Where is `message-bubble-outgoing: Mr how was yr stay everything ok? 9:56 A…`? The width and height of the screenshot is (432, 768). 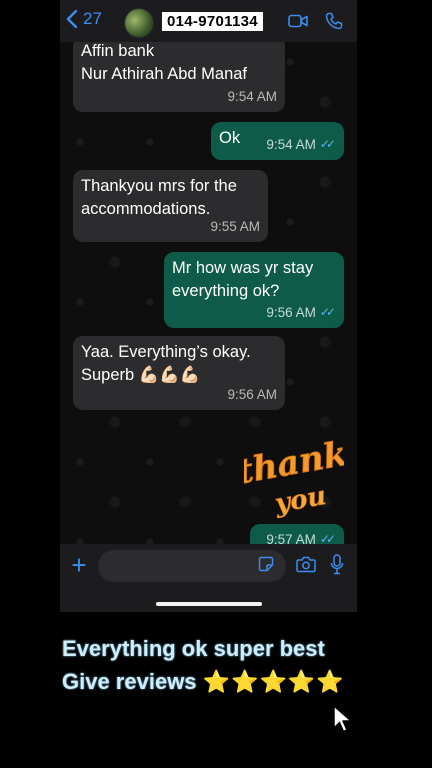
message-bubble-outgoing: Mr how was yr stay everything ok? 9:56 A… is located at coordinates (254, 290).